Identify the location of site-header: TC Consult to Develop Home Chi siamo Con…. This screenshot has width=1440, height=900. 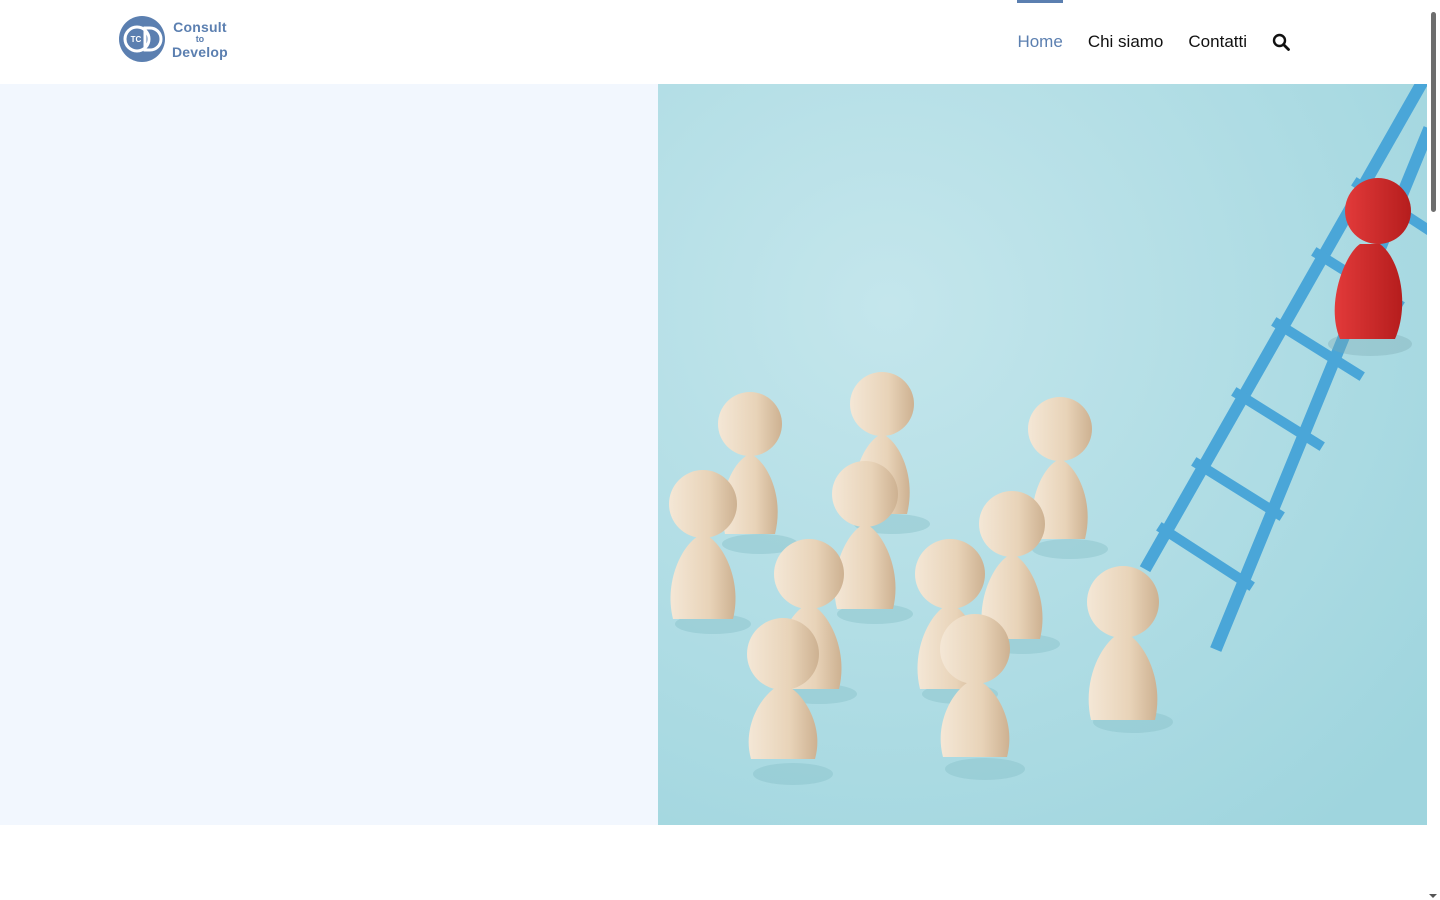
(713, 42).